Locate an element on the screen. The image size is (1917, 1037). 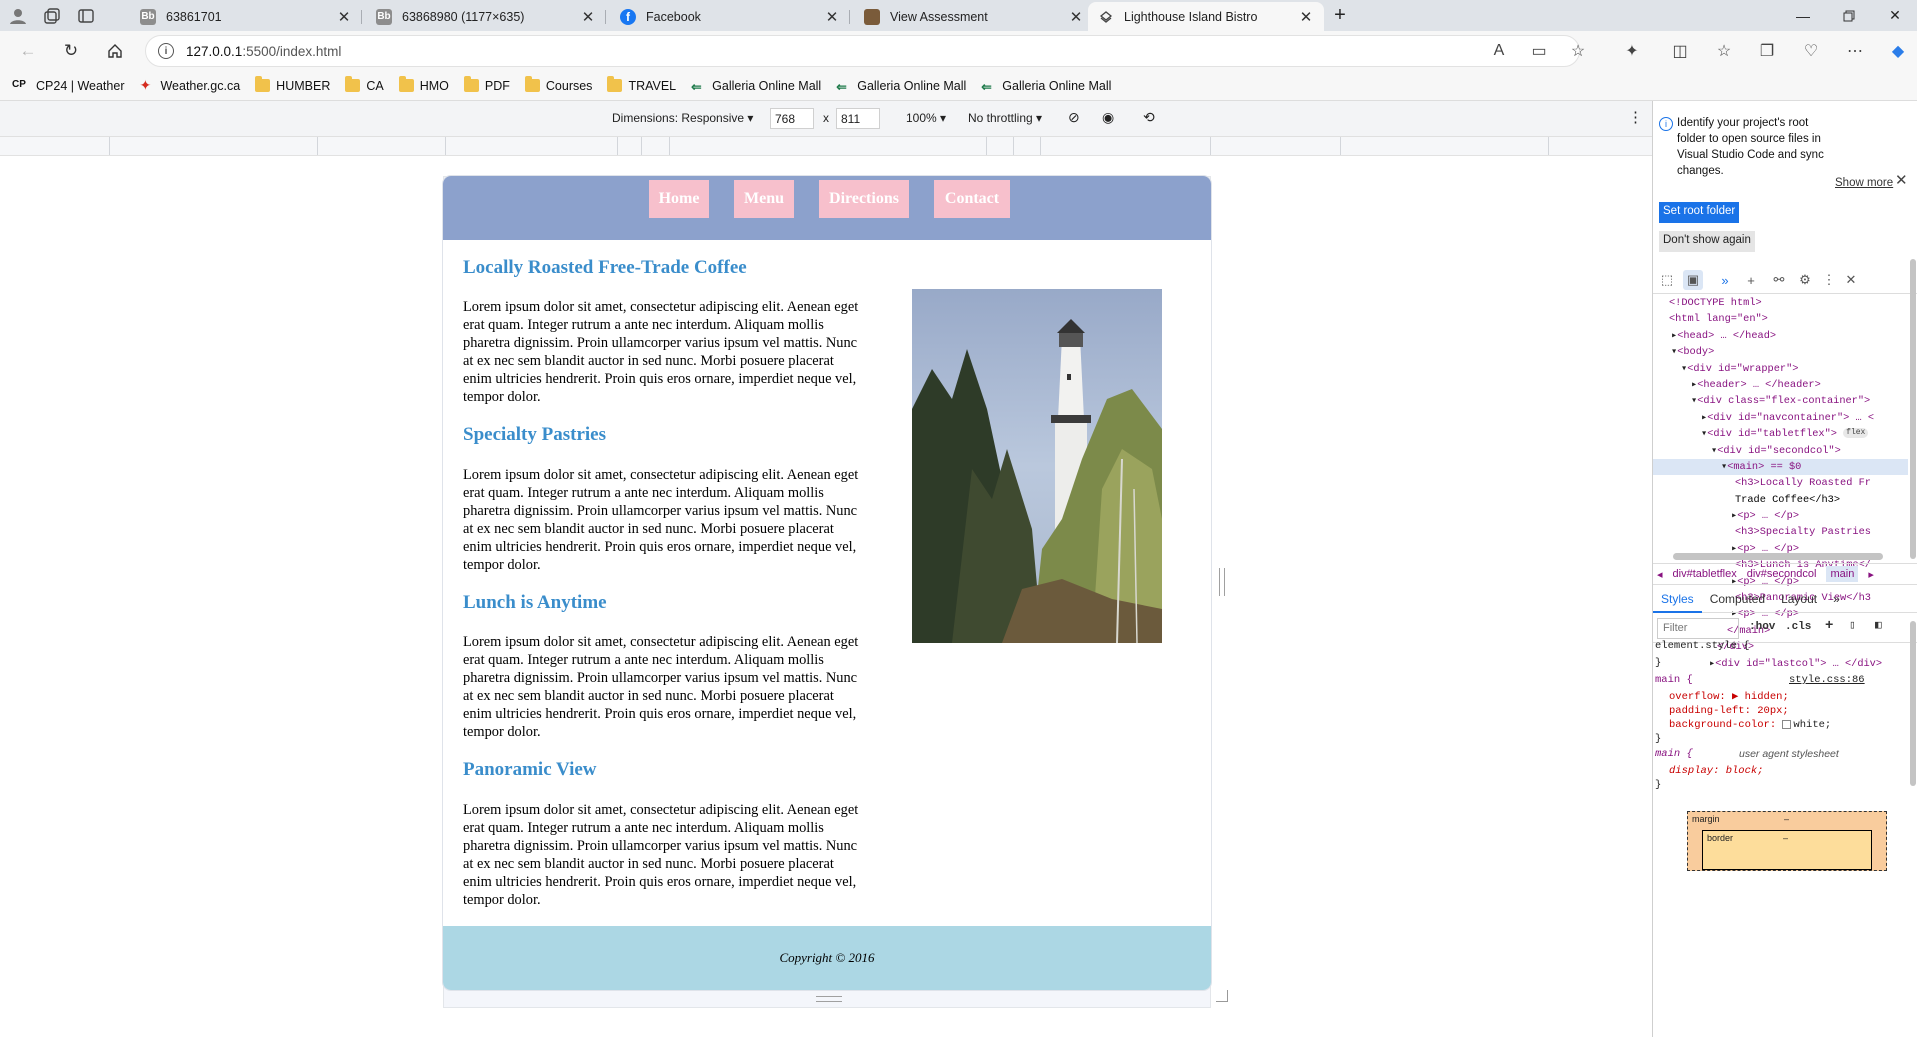
new-tab-icon: + is located at coordinates (1340, 15).